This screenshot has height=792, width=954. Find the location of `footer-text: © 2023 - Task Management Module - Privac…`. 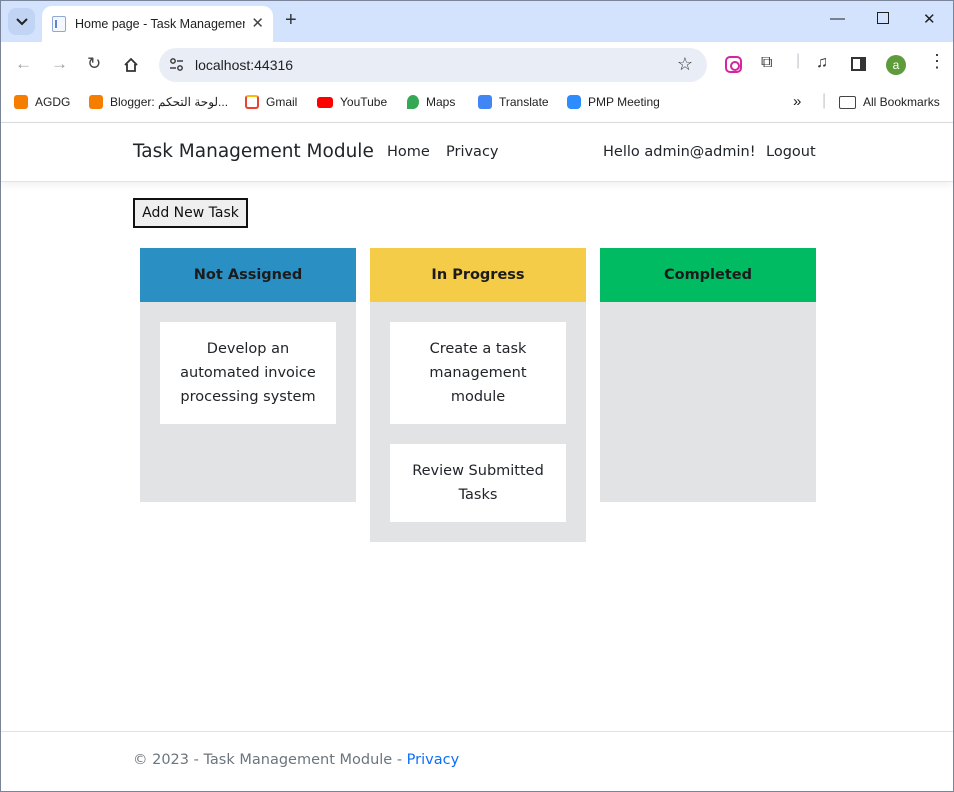

footer-text: © 2023 - Task Management Module - Privac… is located at coordinates (296, 760).